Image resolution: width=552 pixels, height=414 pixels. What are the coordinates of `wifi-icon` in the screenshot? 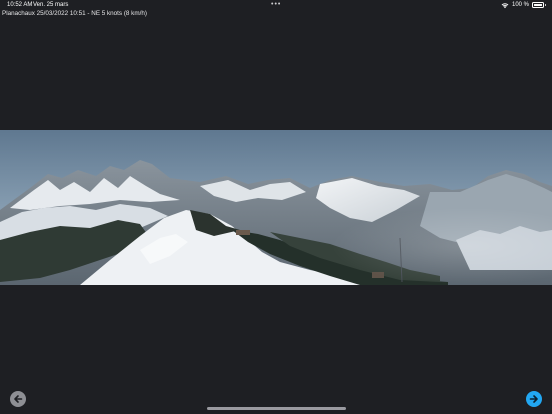 It's located at (505, 5).